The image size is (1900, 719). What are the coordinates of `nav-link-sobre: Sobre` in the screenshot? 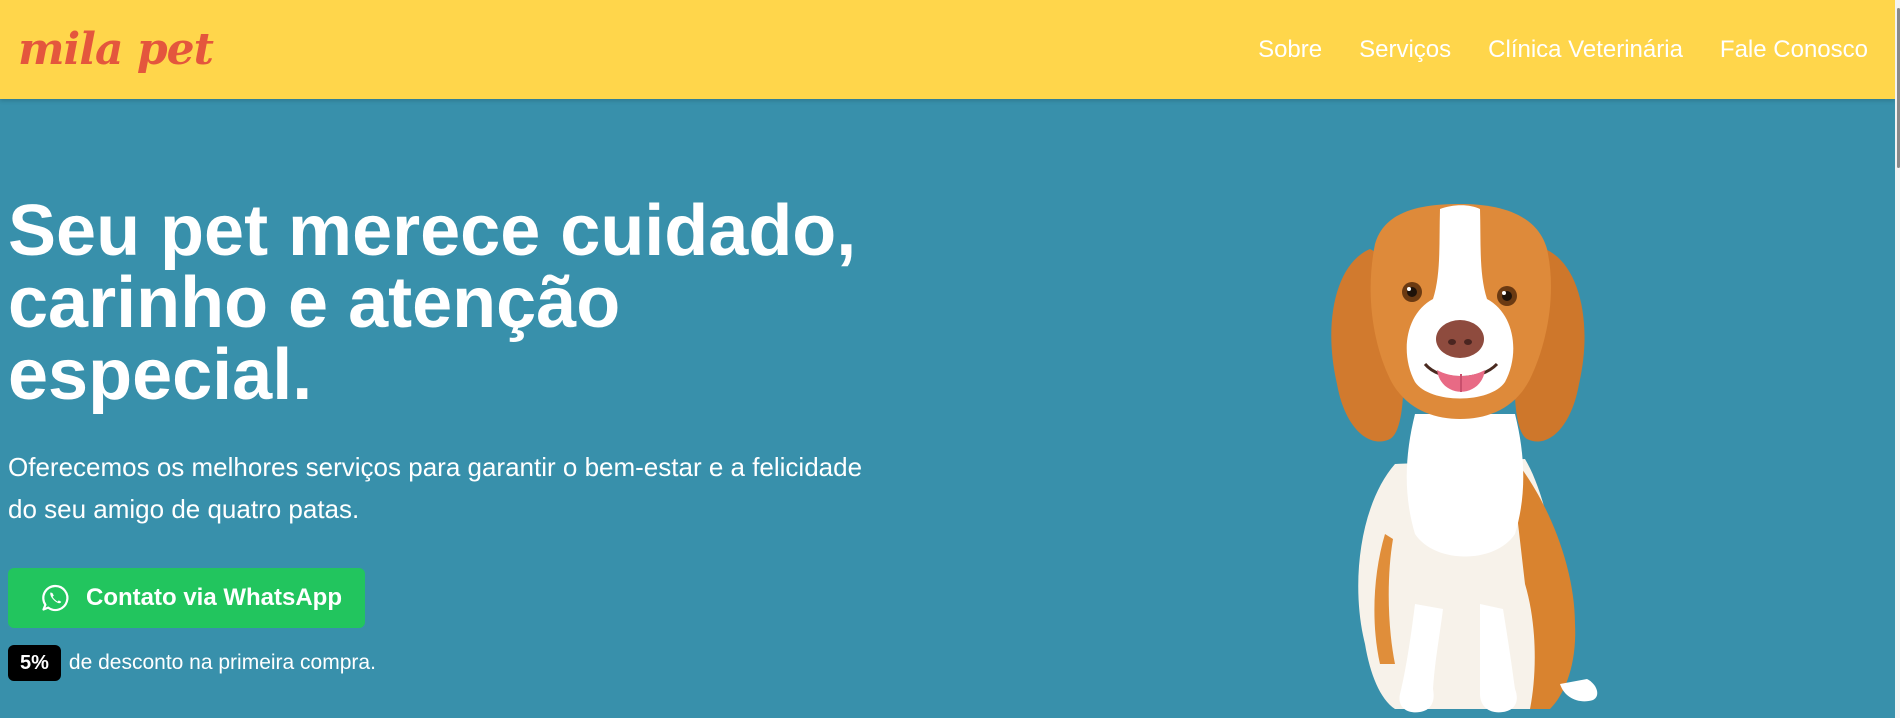 It's located at (1290, 50).